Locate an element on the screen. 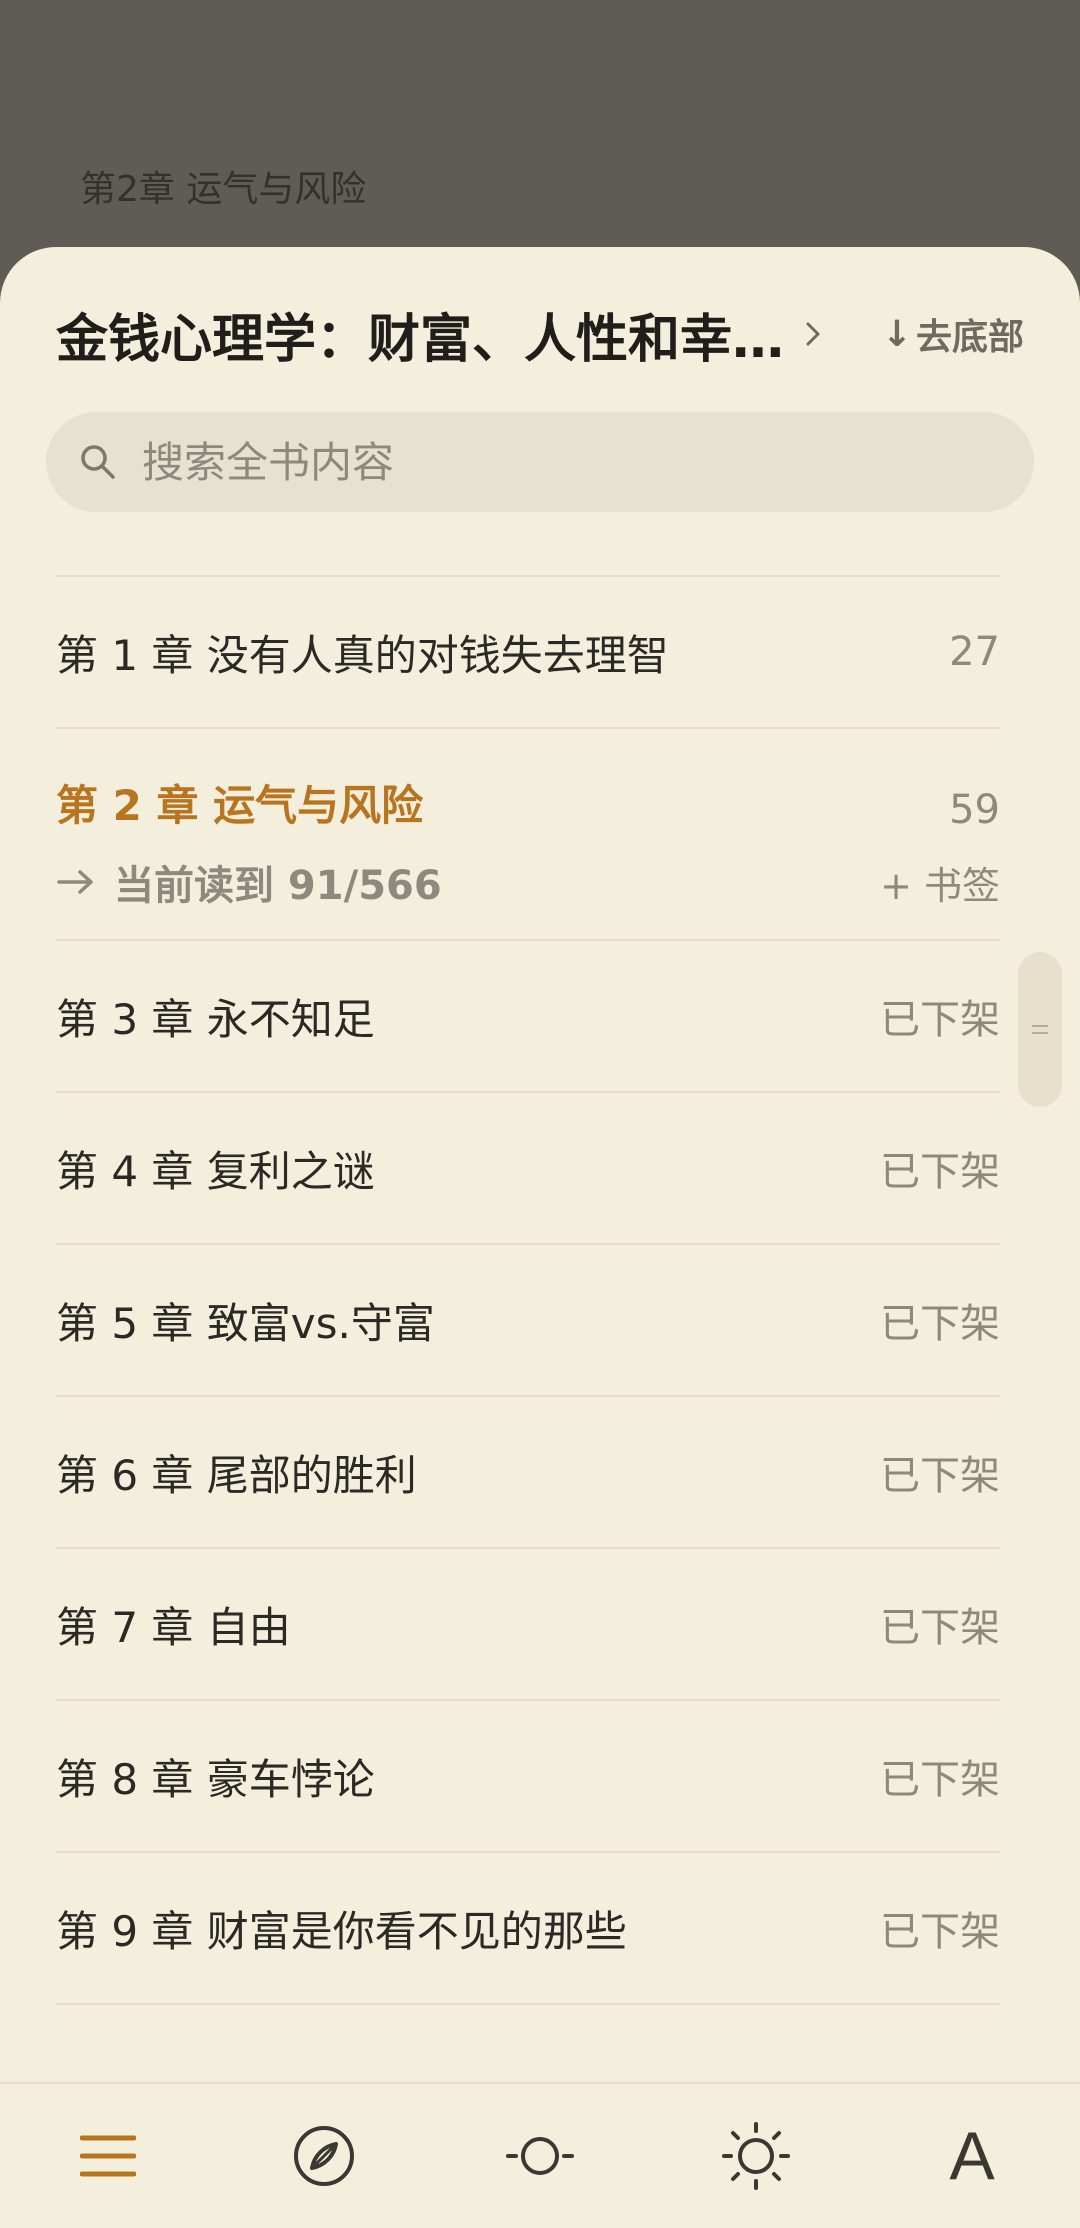  bottom-toolbar: A is located at coordinates (540, 2155).